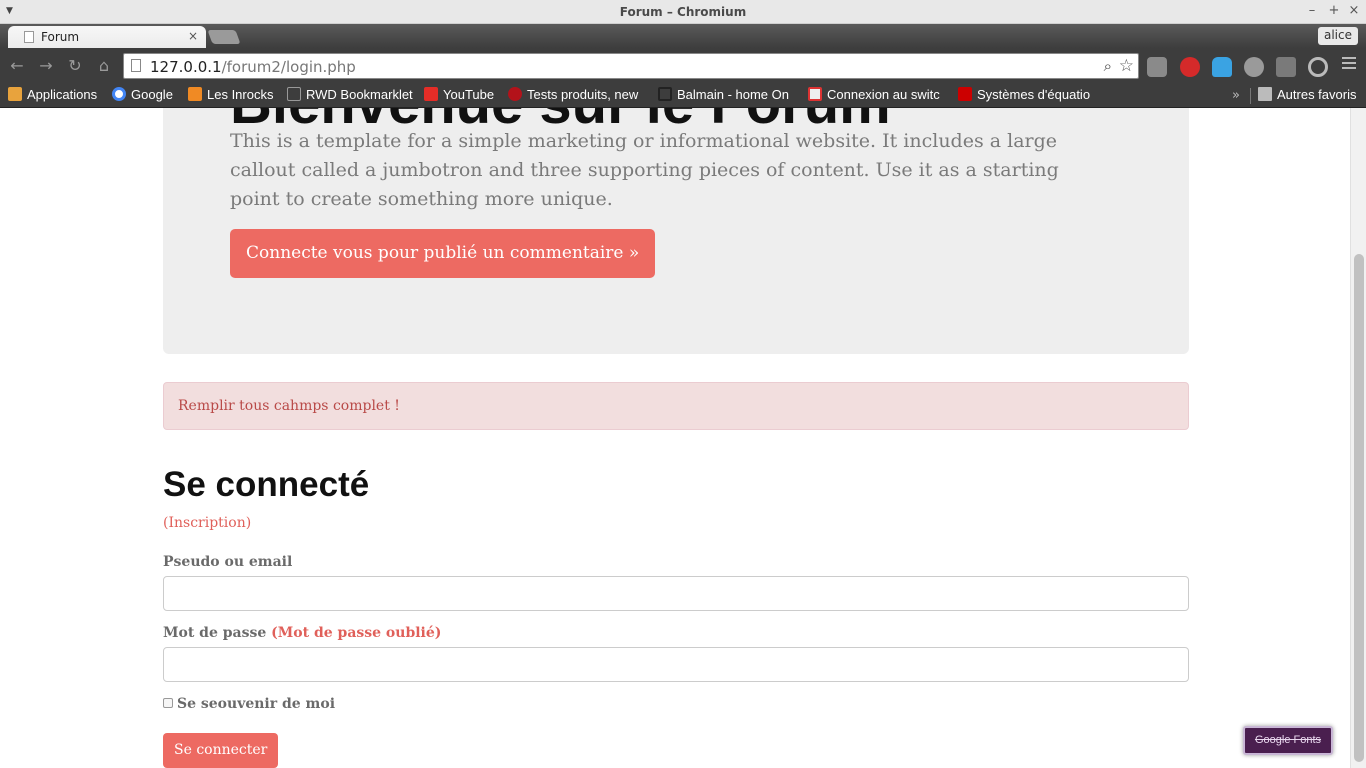 Image resolution: width=1366 pixels, height=768 pixels. I want to click on browser-toolbar: ← → ↻ ⌂ 127.0.0.1/forum2/login.php ⌕ ☆, so click(683, 66).